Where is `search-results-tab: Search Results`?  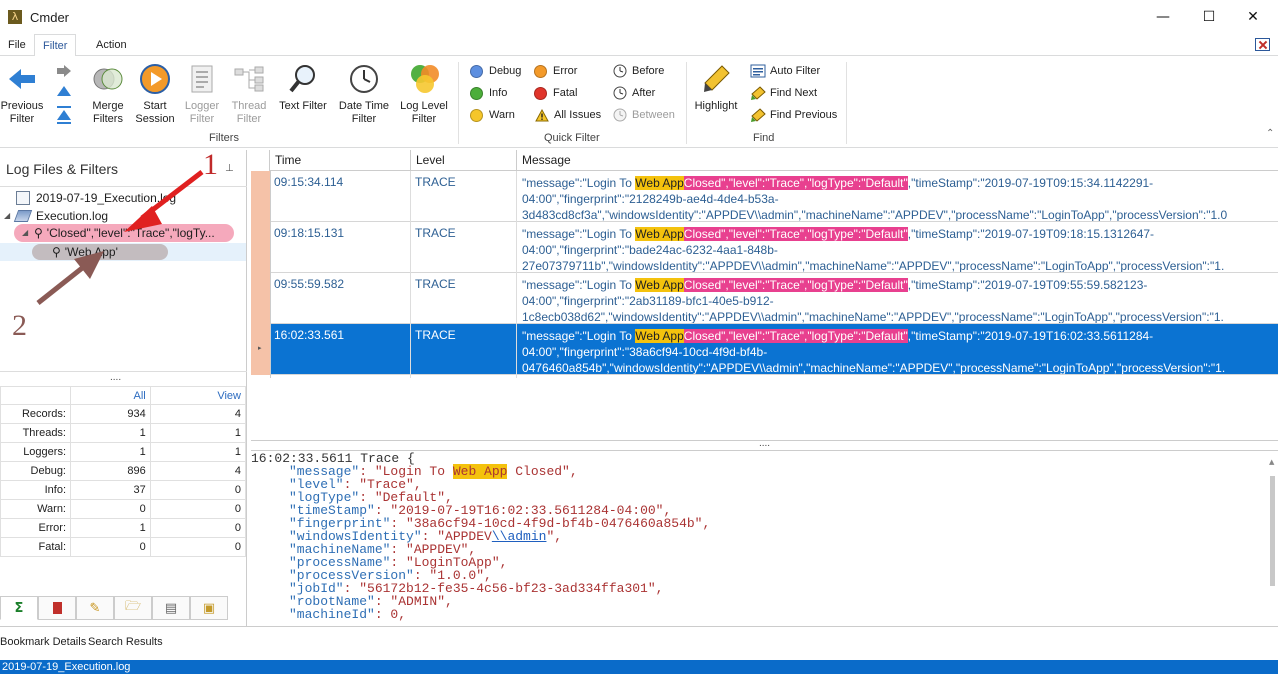 search-results-tab: Search Results is located at coordinates (125, 642).